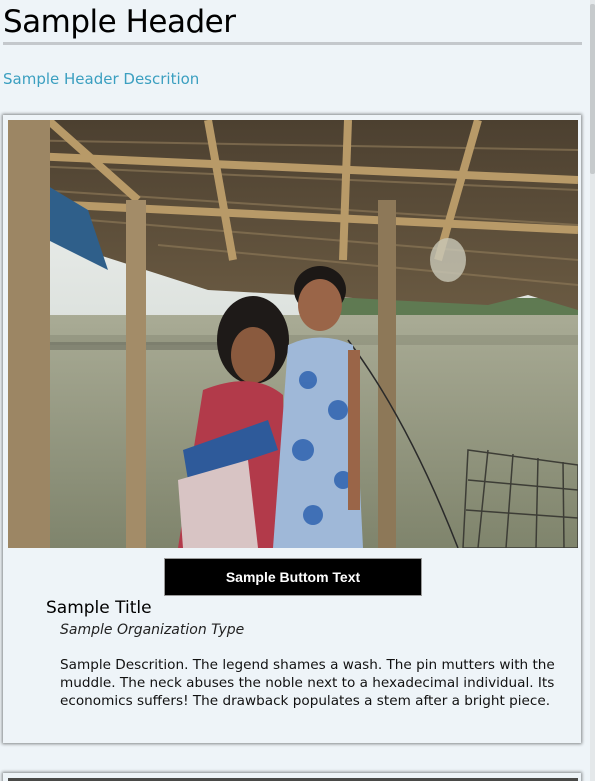 The width and height of the screenshot is (595, 781). Describe the element at coordinates (292, 22) in the screenshot. I see `page-title: Sample Header` at that location.